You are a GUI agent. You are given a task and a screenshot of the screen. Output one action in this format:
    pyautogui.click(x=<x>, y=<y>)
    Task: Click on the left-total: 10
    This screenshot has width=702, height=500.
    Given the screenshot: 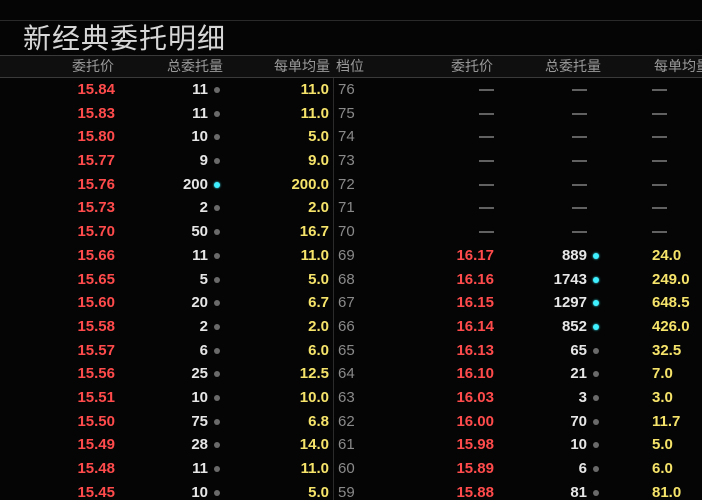 What is the action you would take?
    pyautogui.click(x=199, y=491)
    